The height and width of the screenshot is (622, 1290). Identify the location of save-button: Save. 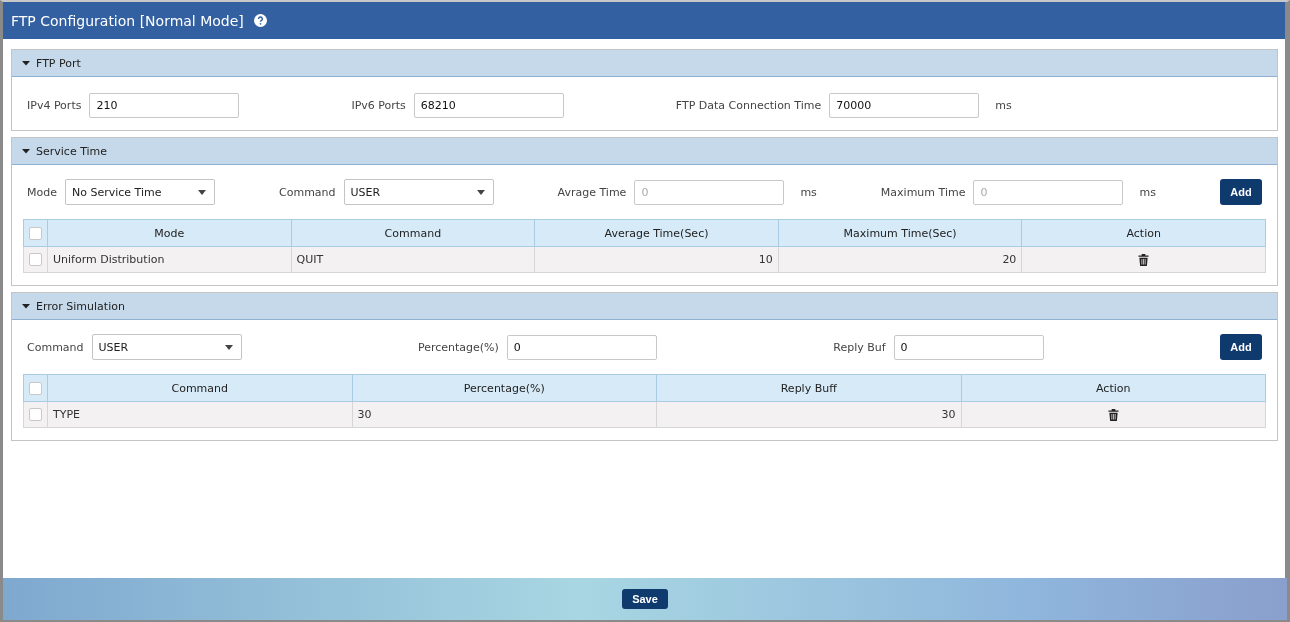
(645, 599).